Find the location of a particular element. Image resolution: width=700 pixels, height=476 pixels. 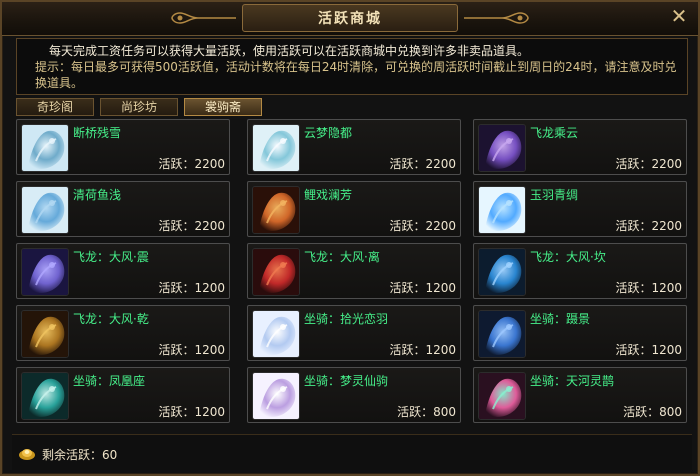

item-card: 坐骑：凤凰座活跃：1200 is located at coordinates (123, 395).